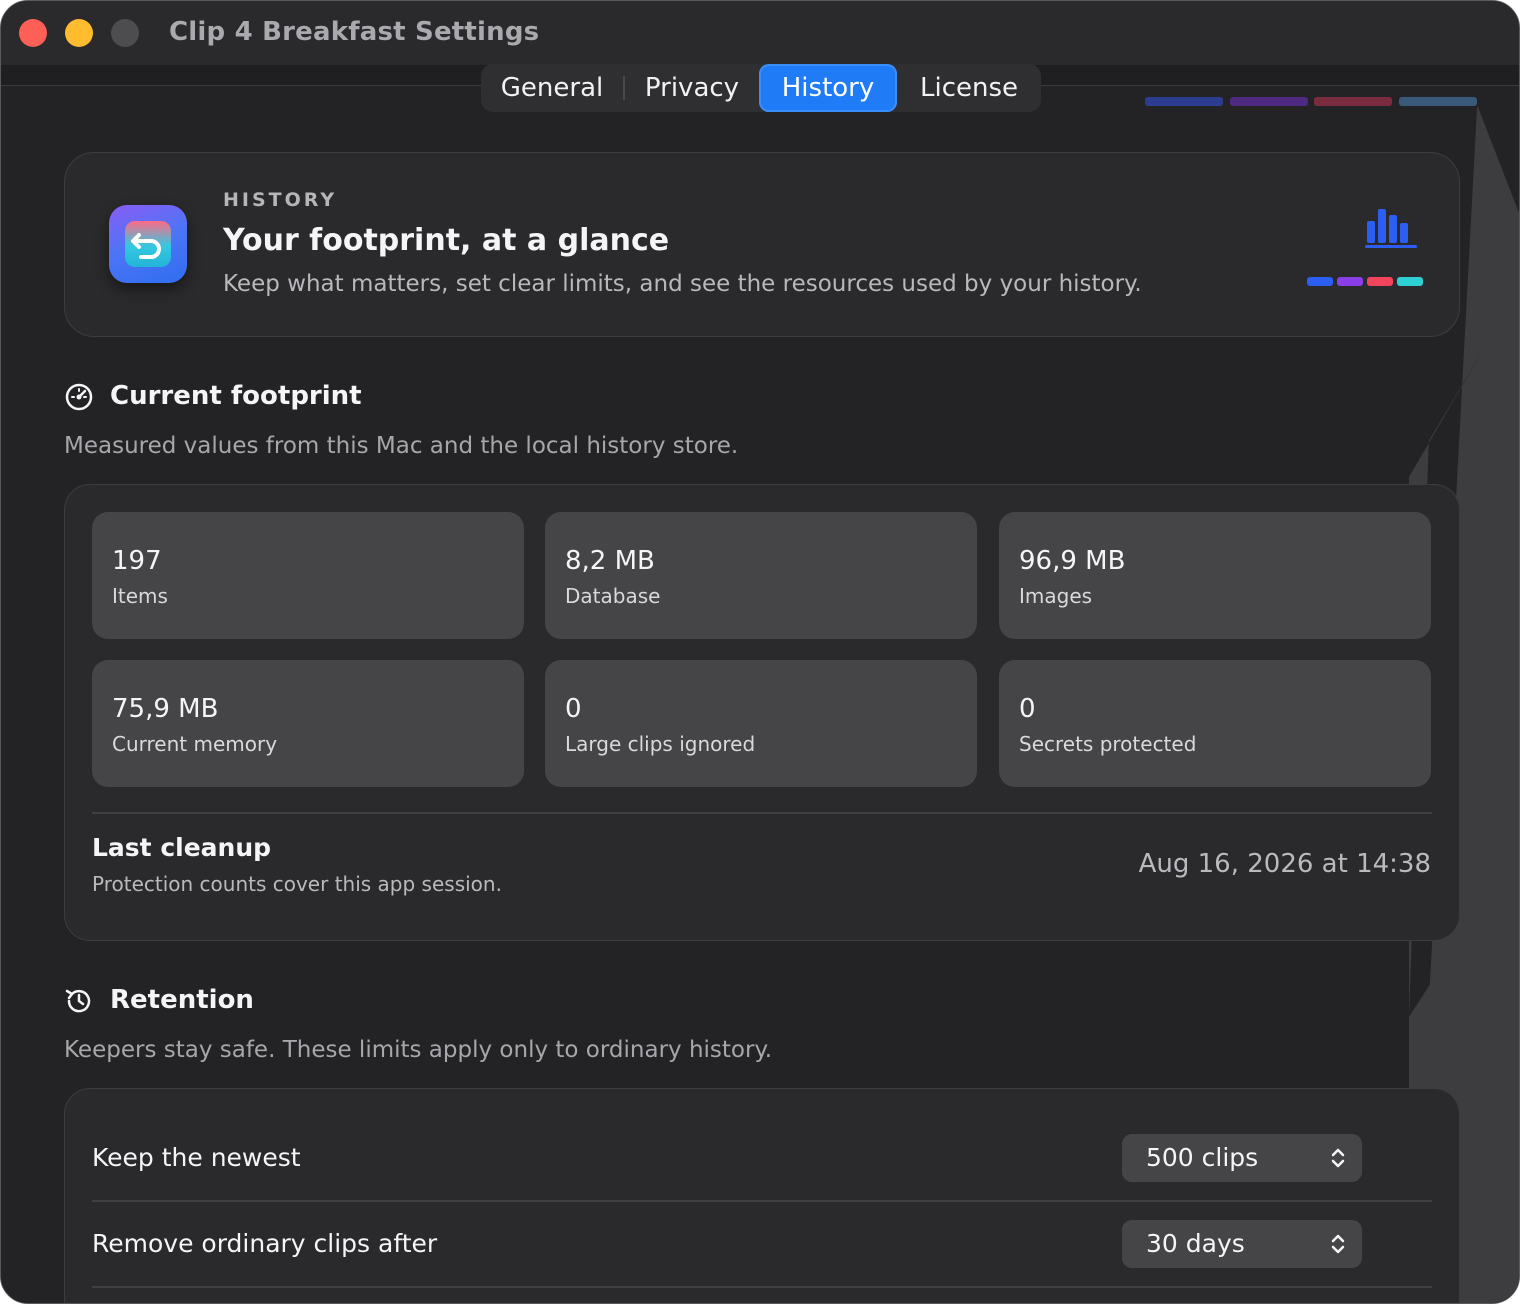 The width and height of the screenshot is (1520, 1304). I want to click on tab-privacy: Privacy, so click(692, 88).